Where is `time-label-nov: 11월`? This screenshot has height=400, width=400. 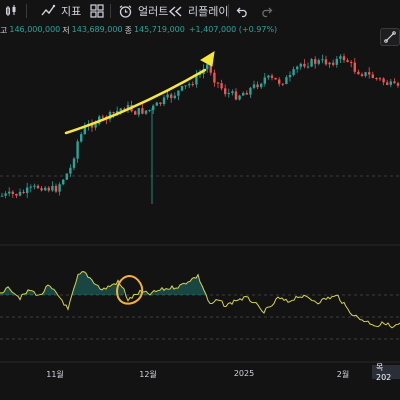
time-label-nov: 11월 is located at coordinates (55, 374).